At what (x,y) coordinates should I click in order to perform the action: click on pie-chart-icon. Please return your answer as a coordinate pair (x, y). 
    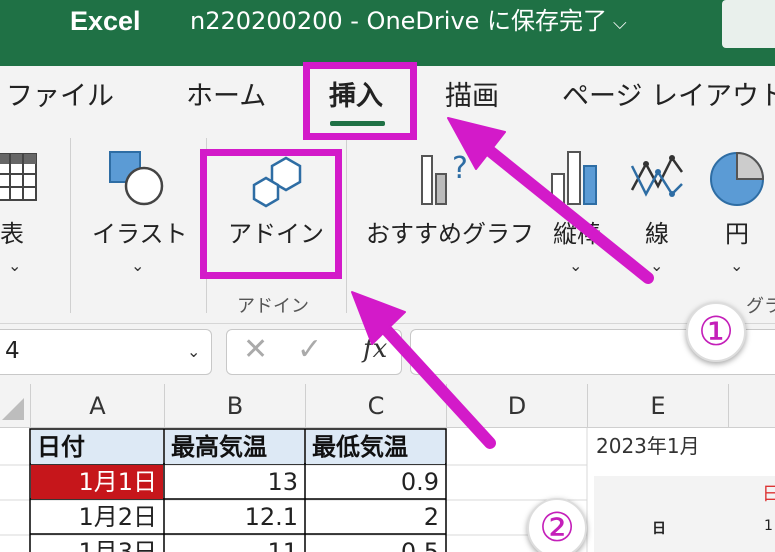
    Looking at the image, I should click on (737, 179).